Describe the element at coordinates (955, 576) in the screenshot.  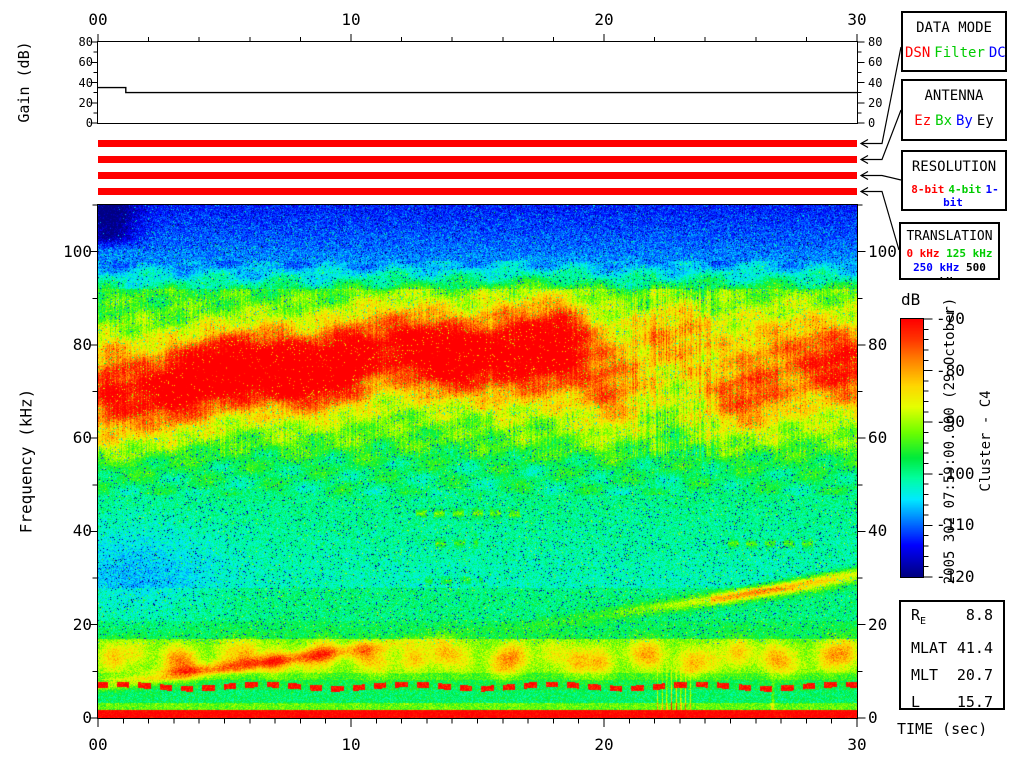
I see `colorbar-tick-label: -120` at that location.